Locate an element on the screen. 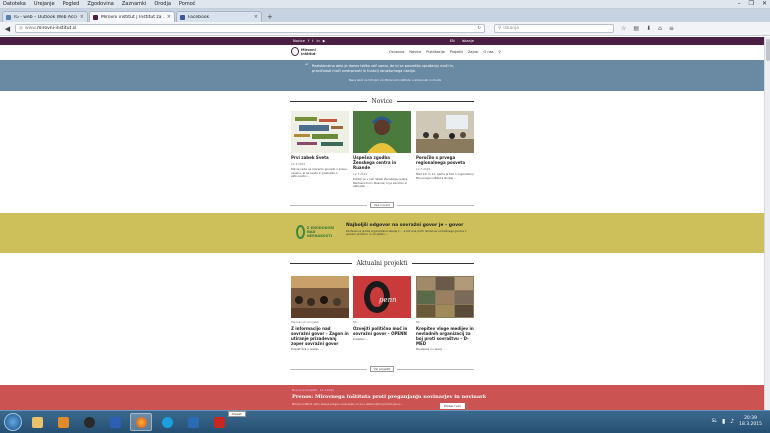  language-indicator: SL is located at coordinates (714, 421).